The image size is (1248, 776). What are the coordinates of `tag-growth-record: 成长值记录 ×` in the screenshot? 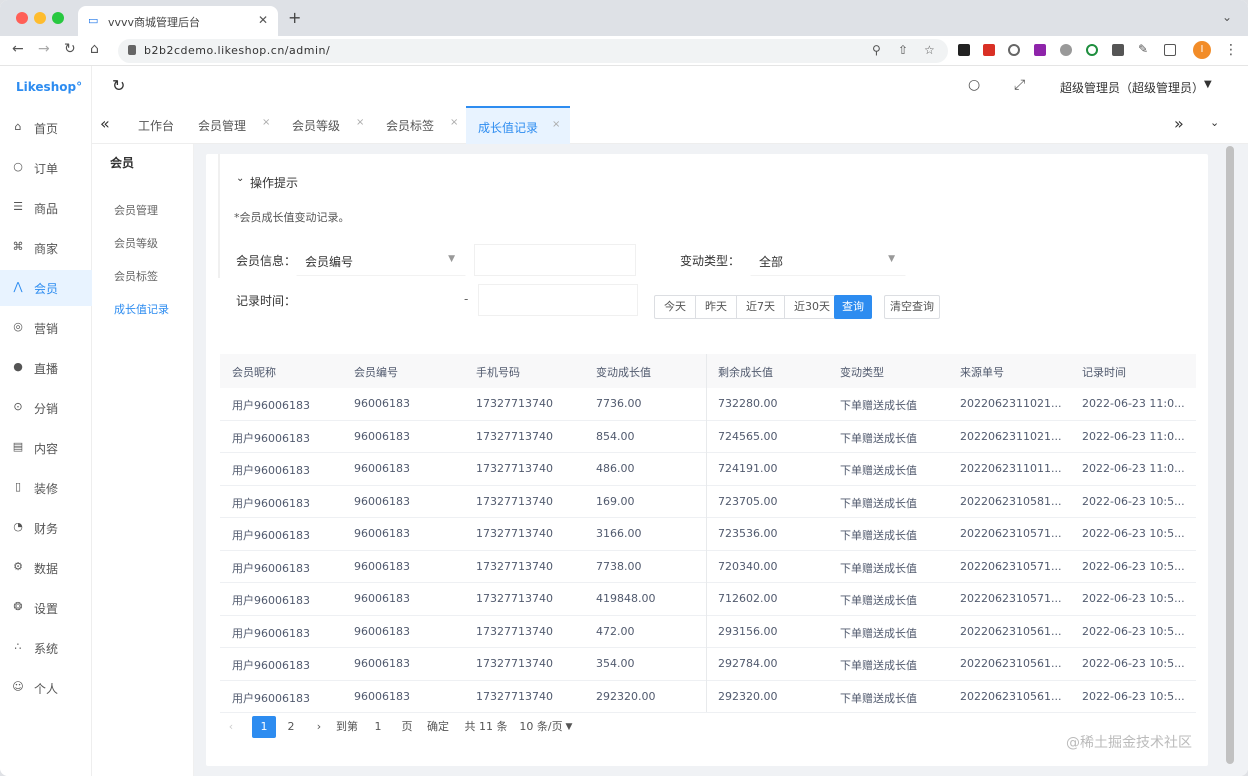 It's located at (518, 125).